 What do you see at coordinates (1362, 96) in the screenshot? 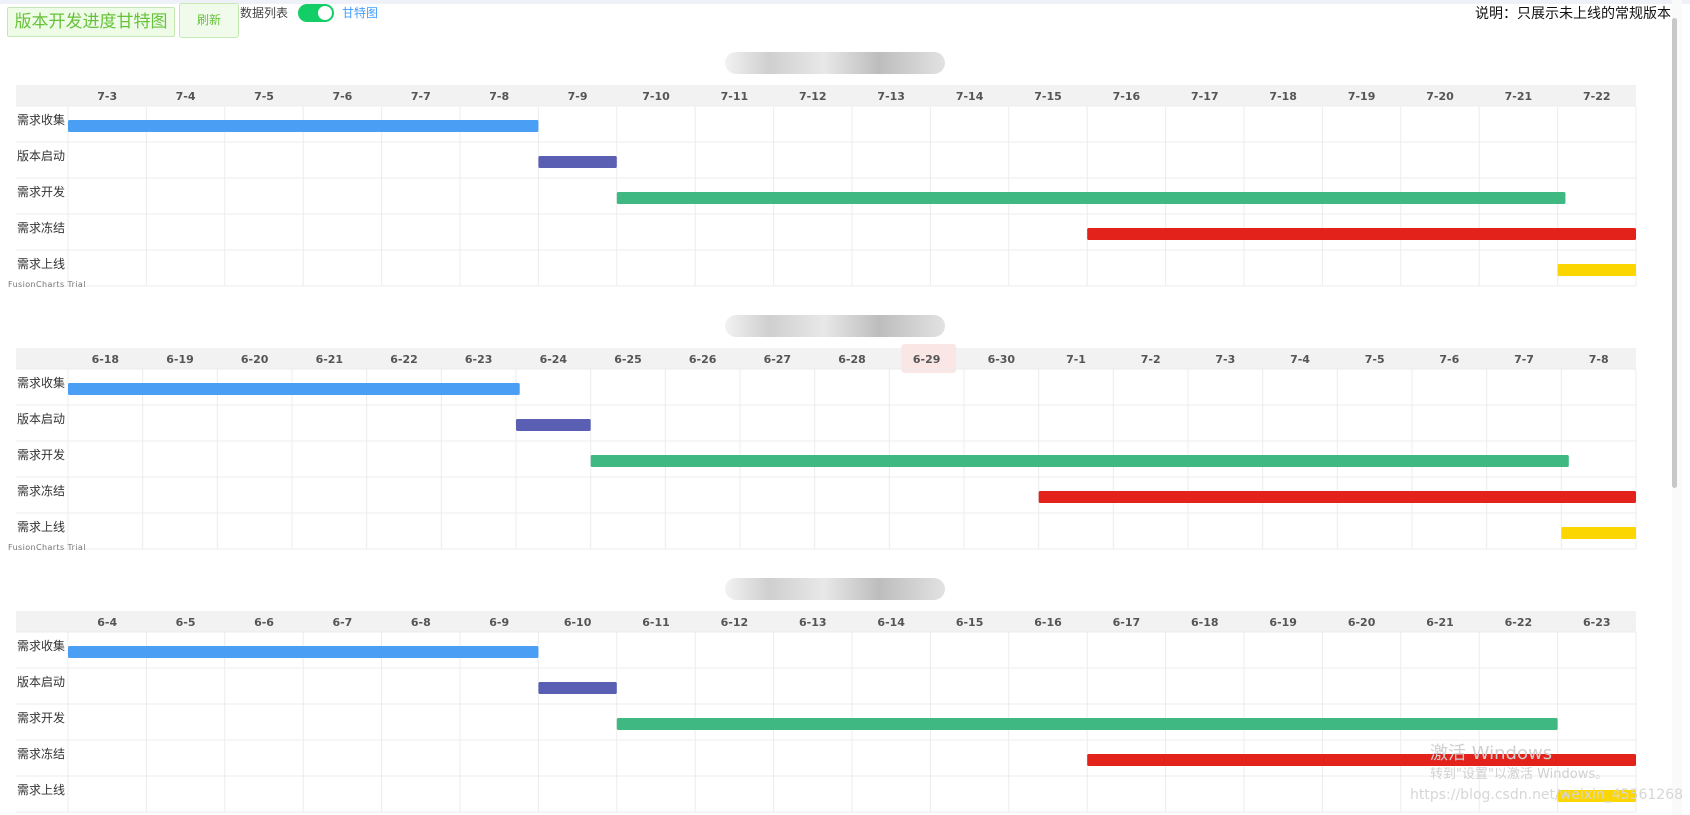
I see `date-tick-label: 7-19` at bounding box center [1362, 96].